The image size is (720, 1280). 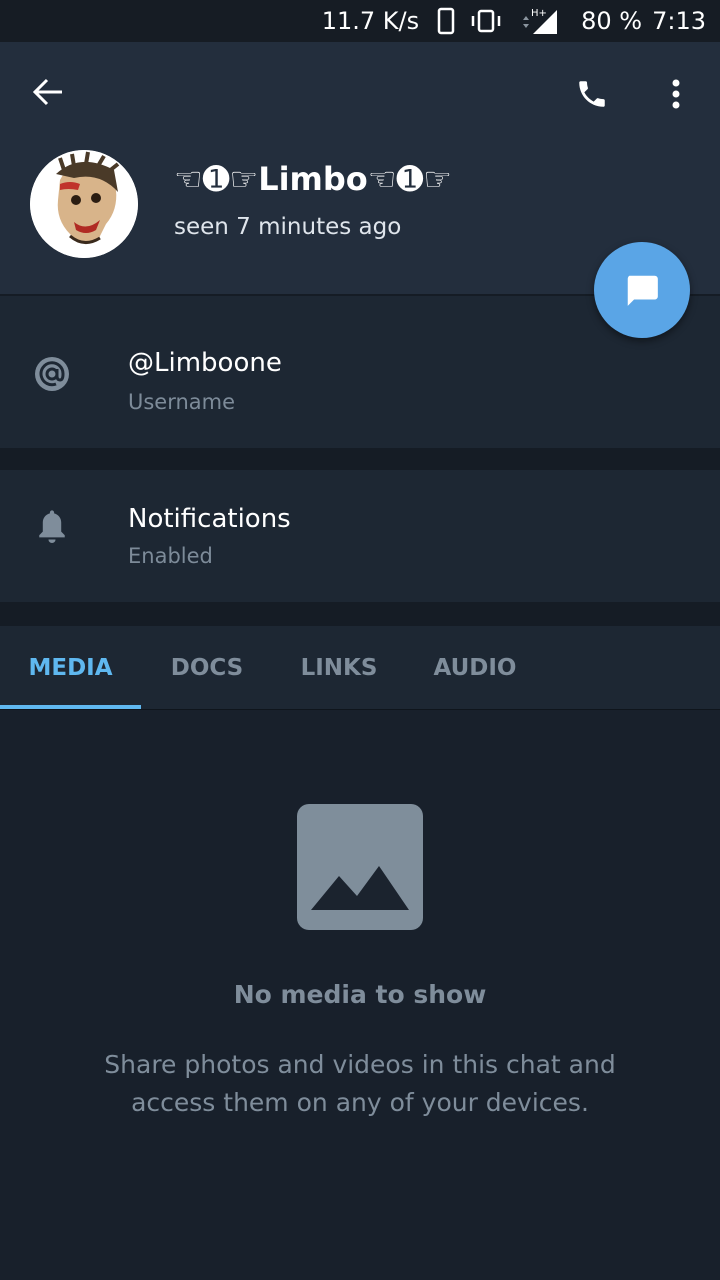 What do you see at coordinates (52, 526) in the screenshot?
I see `bell-icon` at bounding box center [52, 526].